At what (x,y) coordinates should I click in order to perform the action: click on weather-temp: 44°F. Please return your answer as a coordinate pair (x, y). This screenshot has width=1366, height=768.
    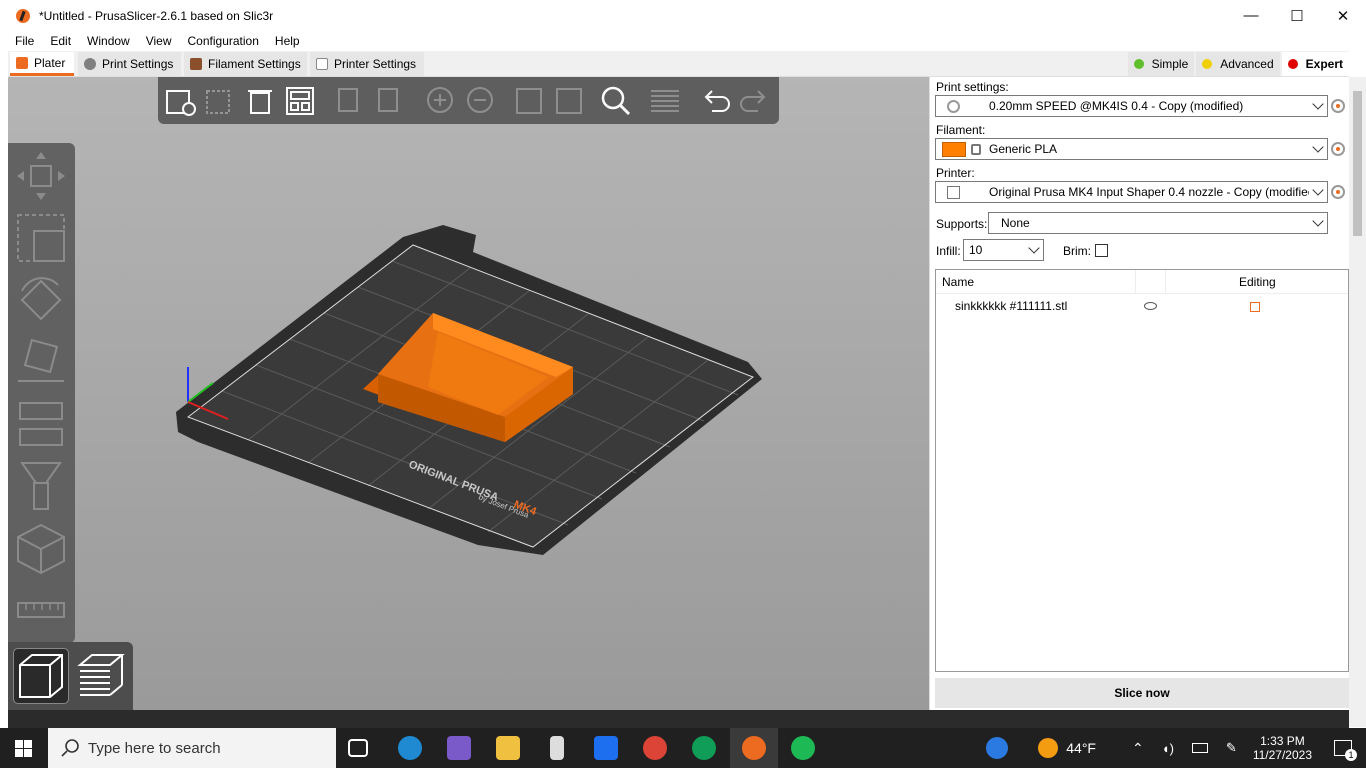
    Looking at the image, I should click on (1081, 748).